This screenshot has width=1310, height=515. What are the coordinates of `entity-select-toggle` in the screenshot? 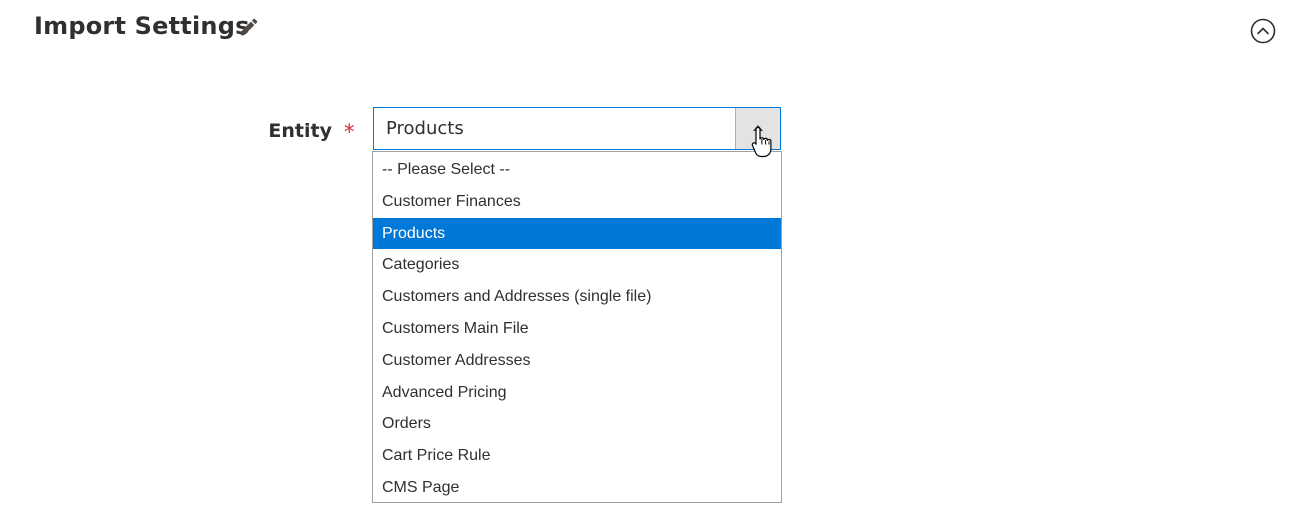 It's located at (757, 128).